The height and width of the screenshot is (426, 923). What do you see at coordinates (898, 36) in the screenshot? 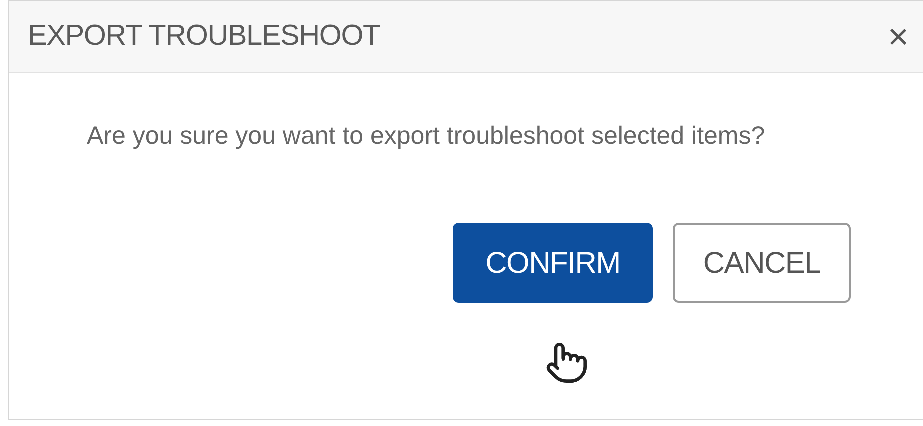
I see `close-button: ×` at bounding box center [898, 36].